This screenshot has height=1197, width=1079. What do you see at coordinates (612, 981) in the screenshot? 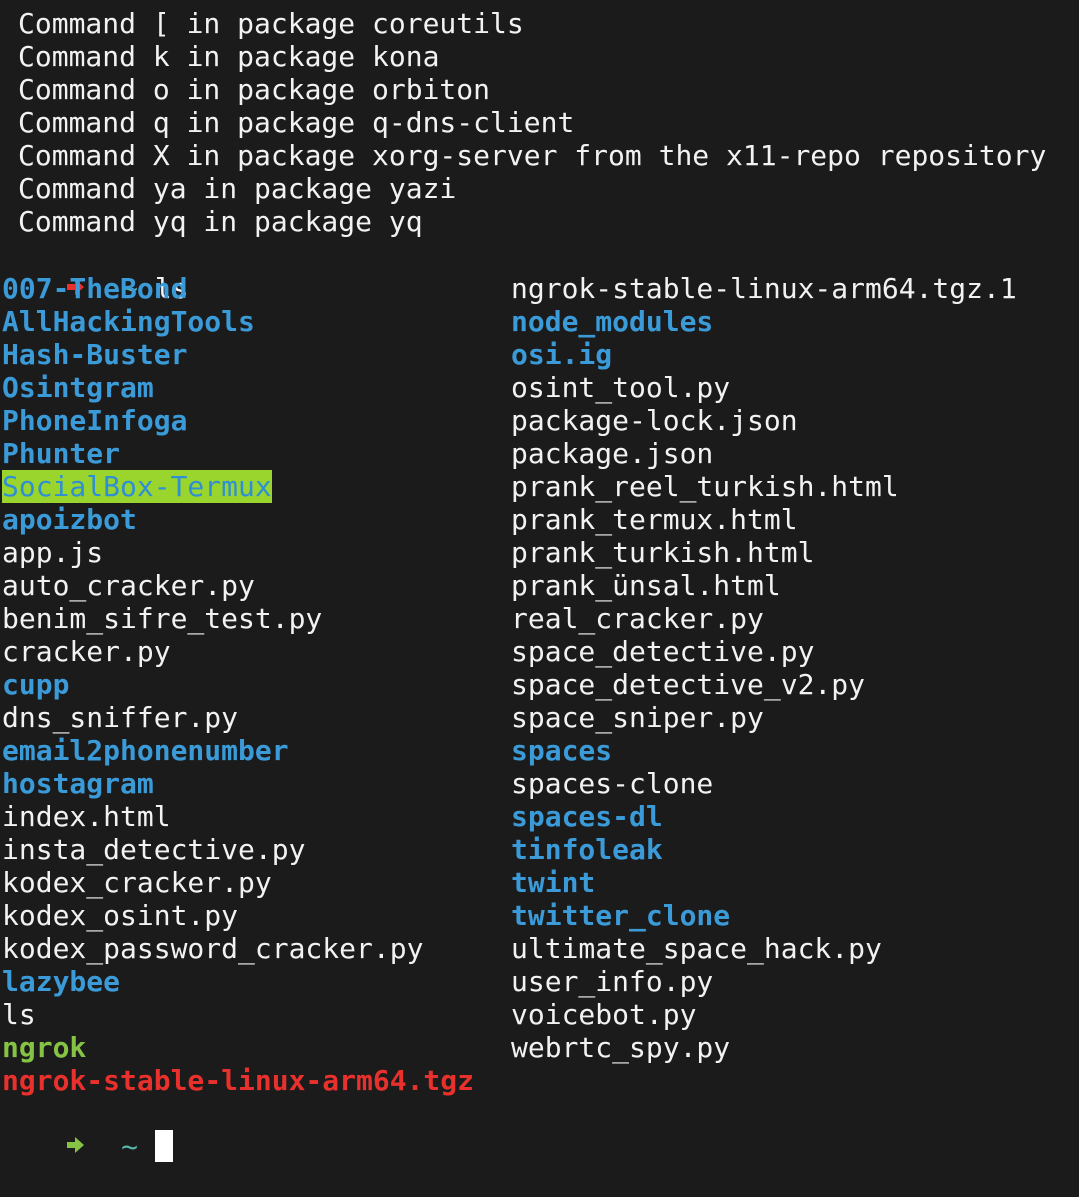
I see `file-name: user_info.py` at bounding box center [612, 981].